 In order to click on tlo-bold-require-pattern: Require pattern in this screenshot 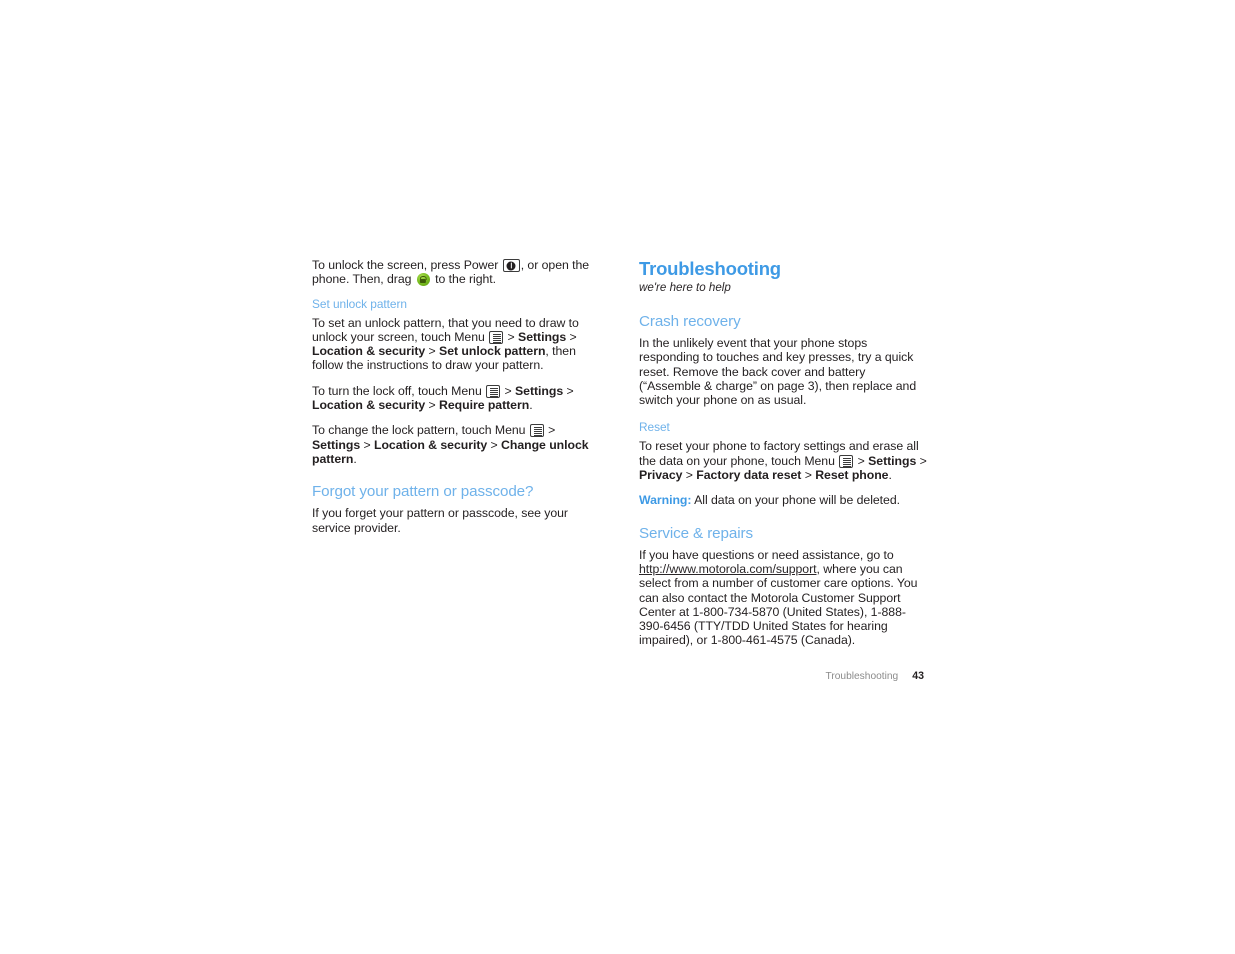, I will do `click(484, 405)`.